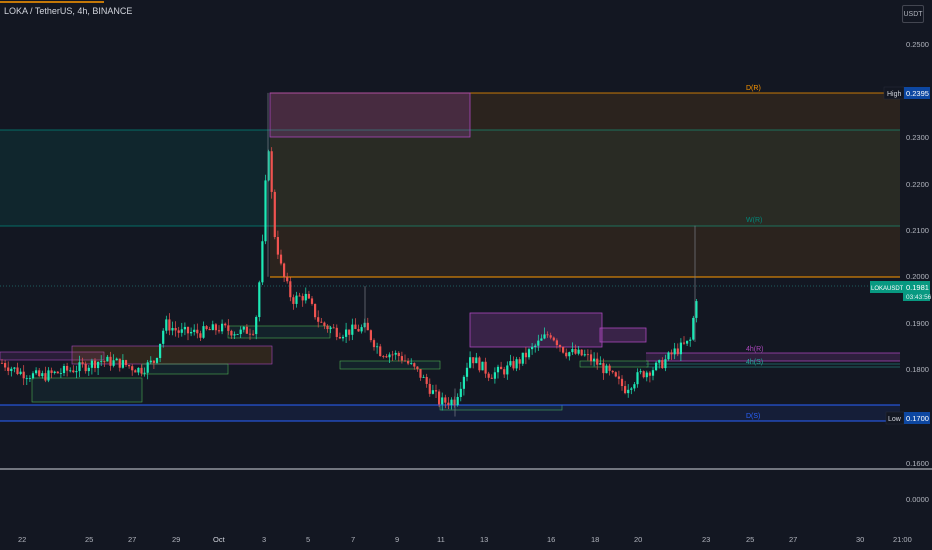 This screenshot has width=932, height=550. What do you see at coordinates (860, 539) in the screenshot?
I see `time-tick: 30` at bounding box center [860, 539].